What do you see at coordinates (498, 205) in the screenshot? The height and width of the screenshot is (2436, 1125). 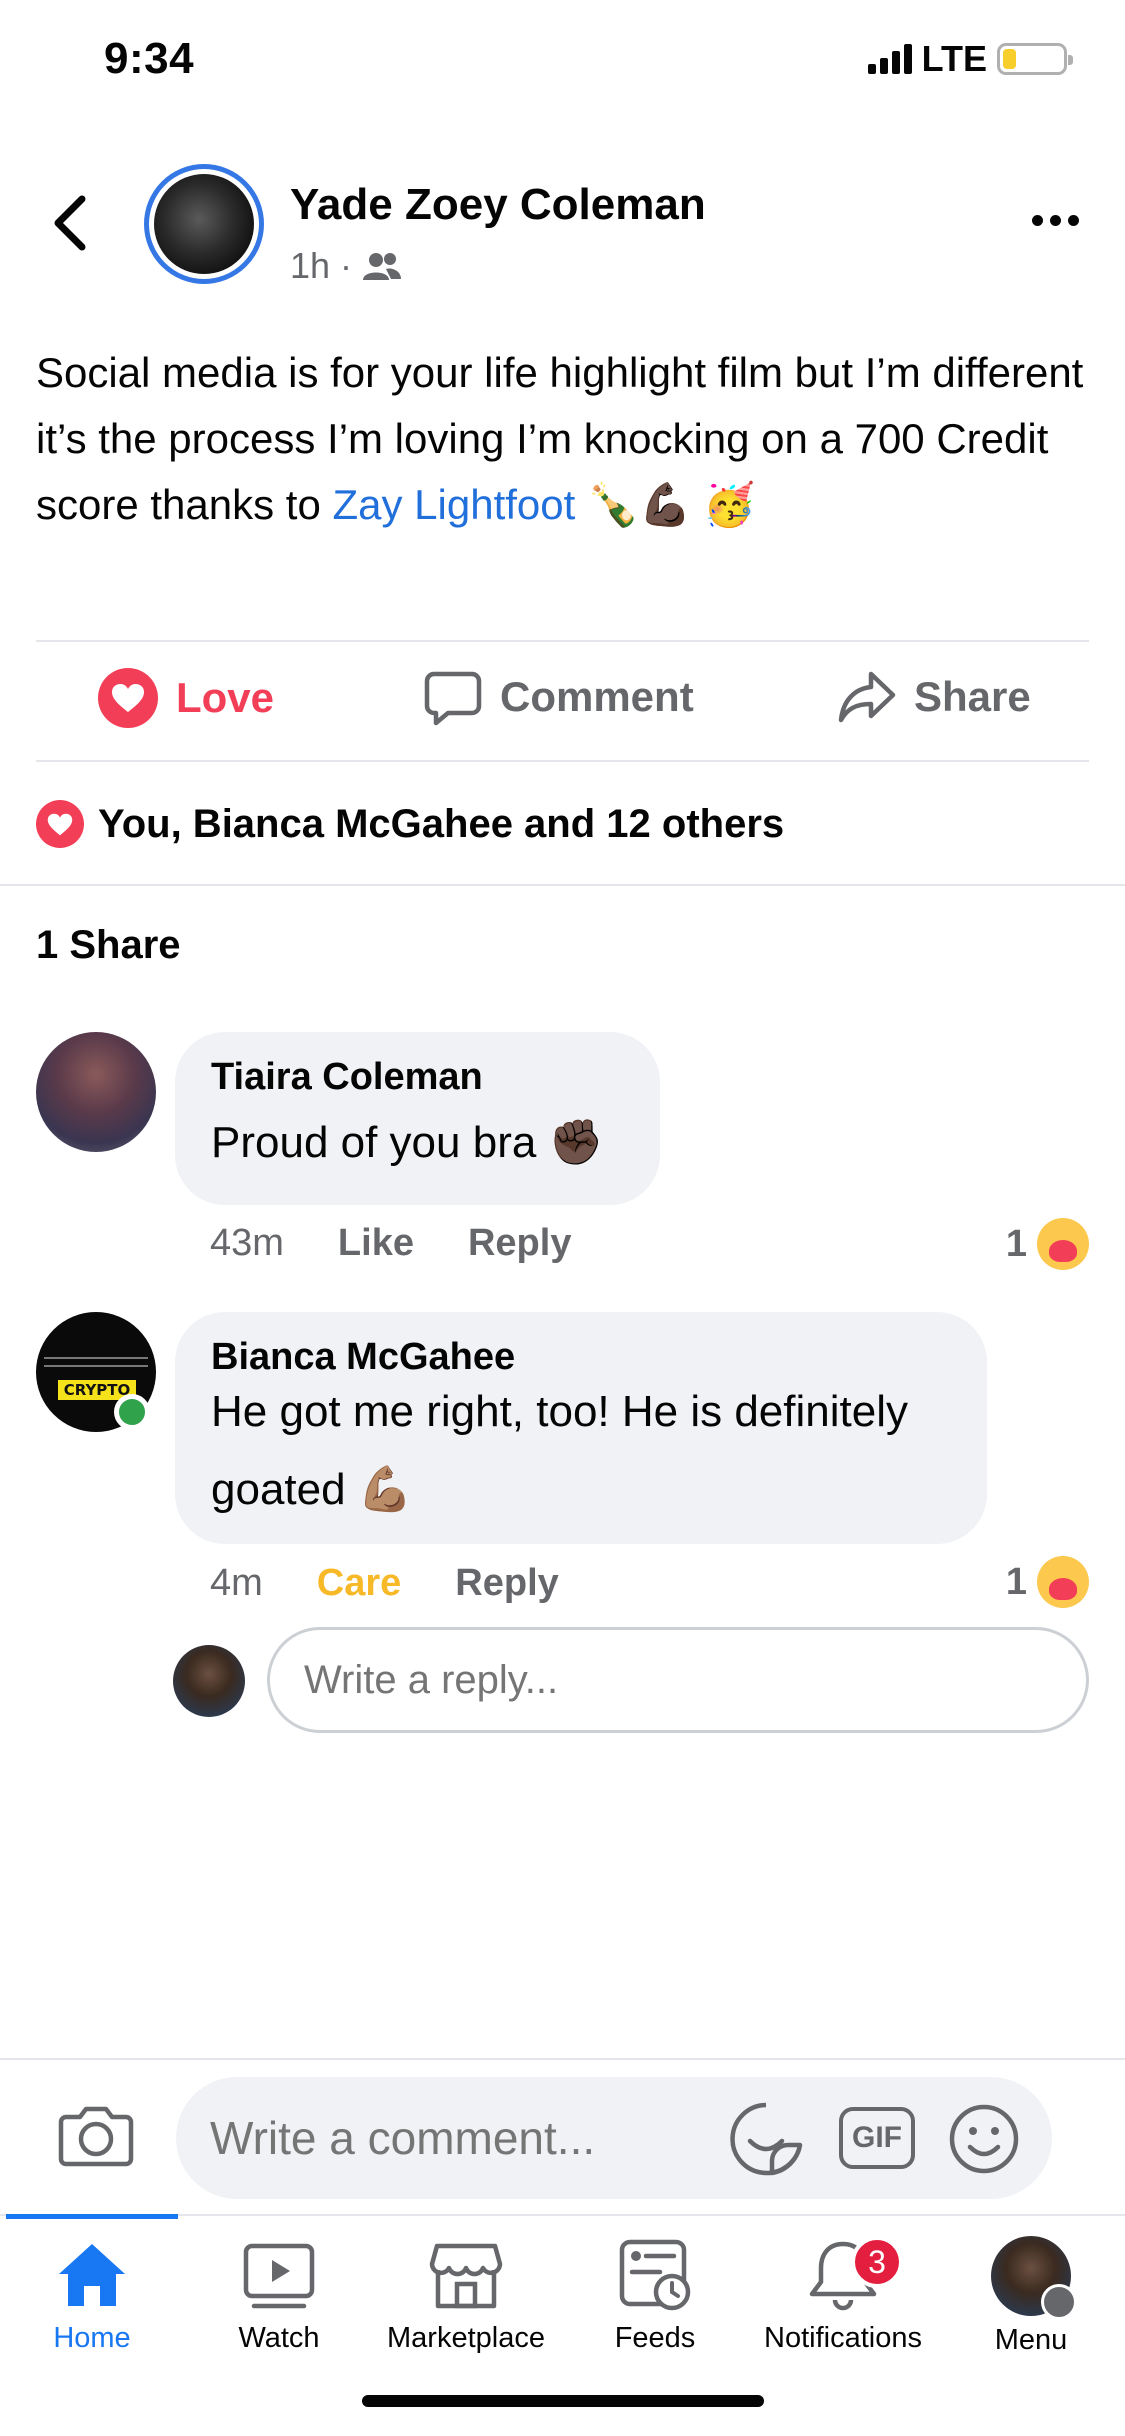 I see `author-name: Yade Zoey Coleman` at bounding box center [498, 205].